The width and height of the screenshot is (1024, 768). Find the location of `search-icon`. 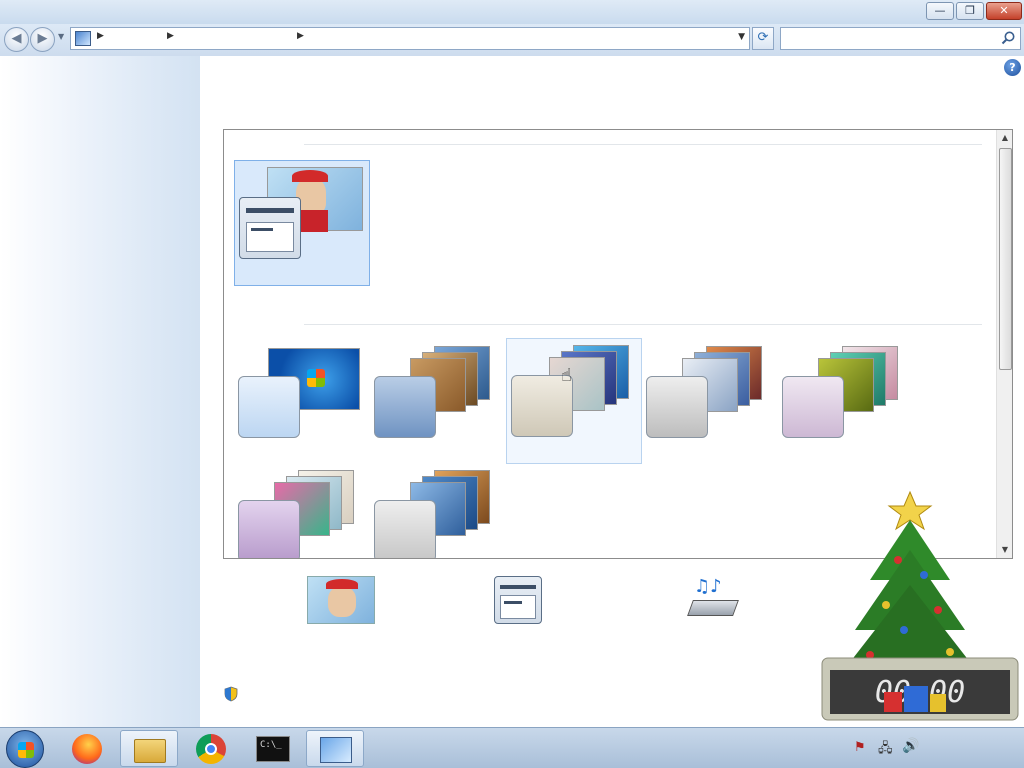

search-icon is located at coordinates (1008, 38).